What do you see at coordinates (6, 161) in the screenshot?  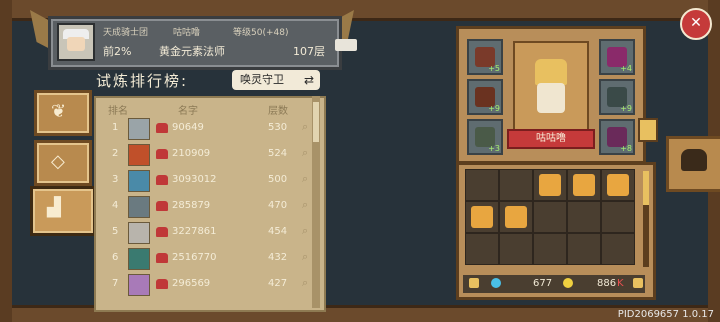 I see `wood-border-left` at bounding box center [6, 161].